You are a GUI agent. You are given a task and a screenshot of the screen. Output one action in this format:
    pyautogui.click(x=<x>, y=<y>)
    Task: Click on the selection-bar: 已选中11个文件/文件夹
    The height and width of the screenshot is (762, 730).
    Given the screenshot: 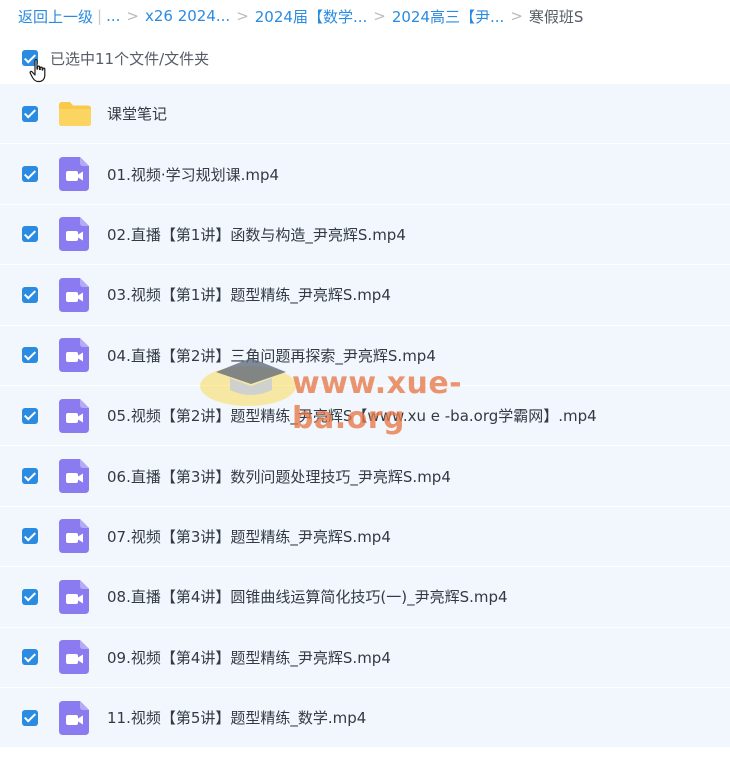 What is the action you would take?
    pyautogui.click(x=365, y=58)
    